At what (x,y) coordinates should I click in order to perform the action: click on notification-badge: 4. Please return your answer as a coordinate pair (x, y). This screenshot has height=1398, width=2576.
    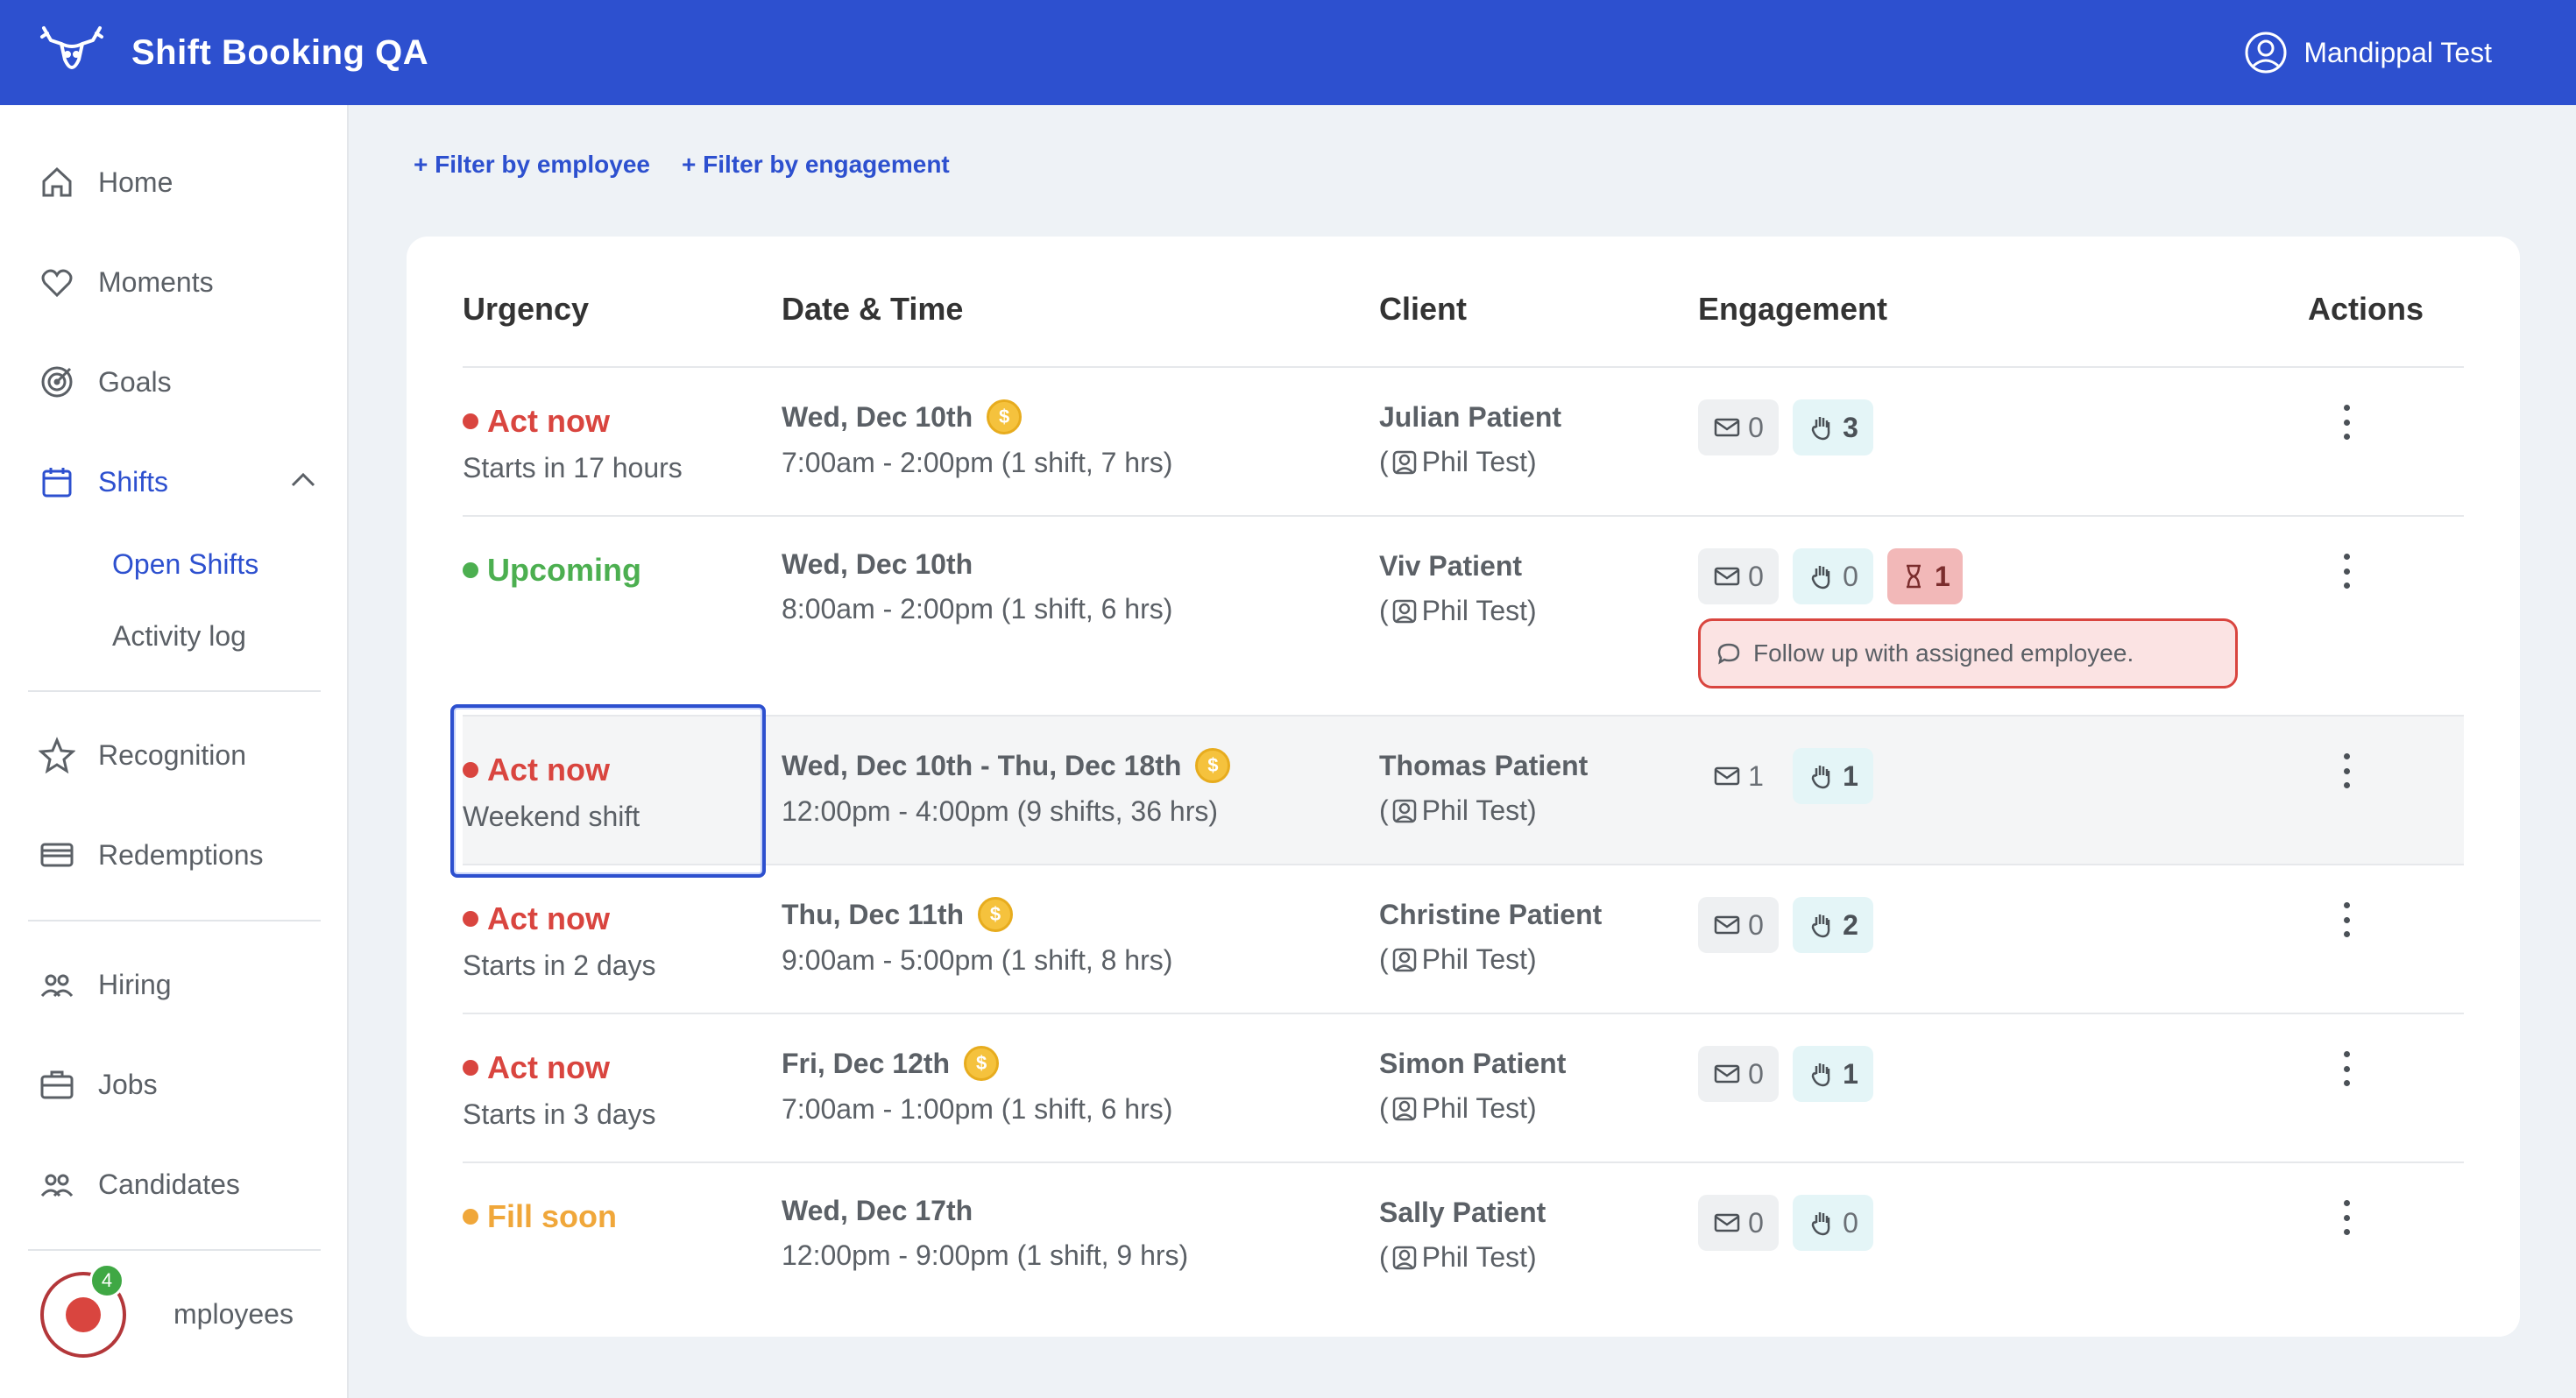
    Looking at the image, I should click on (106, 1280).